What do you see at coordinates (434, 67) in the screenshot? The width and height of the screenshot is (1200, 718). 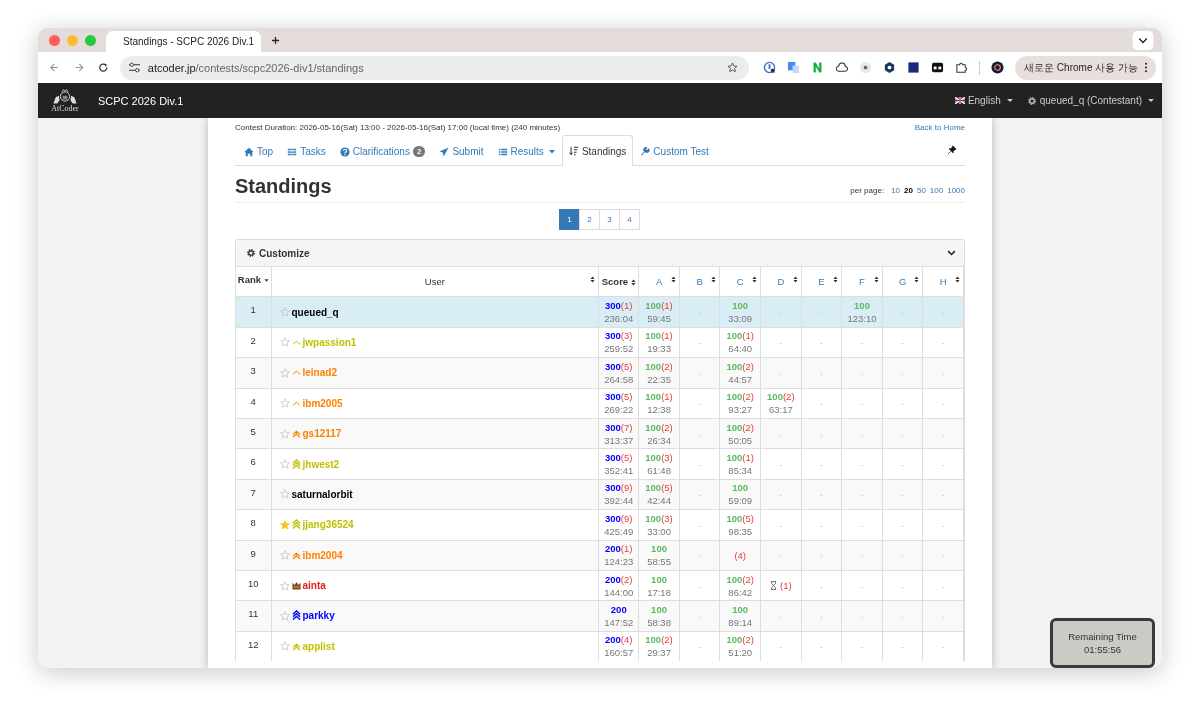 I see `address-bar: atcoder.jp/contests/scpc2026-div1/standings` at bounding box center [434, 67].